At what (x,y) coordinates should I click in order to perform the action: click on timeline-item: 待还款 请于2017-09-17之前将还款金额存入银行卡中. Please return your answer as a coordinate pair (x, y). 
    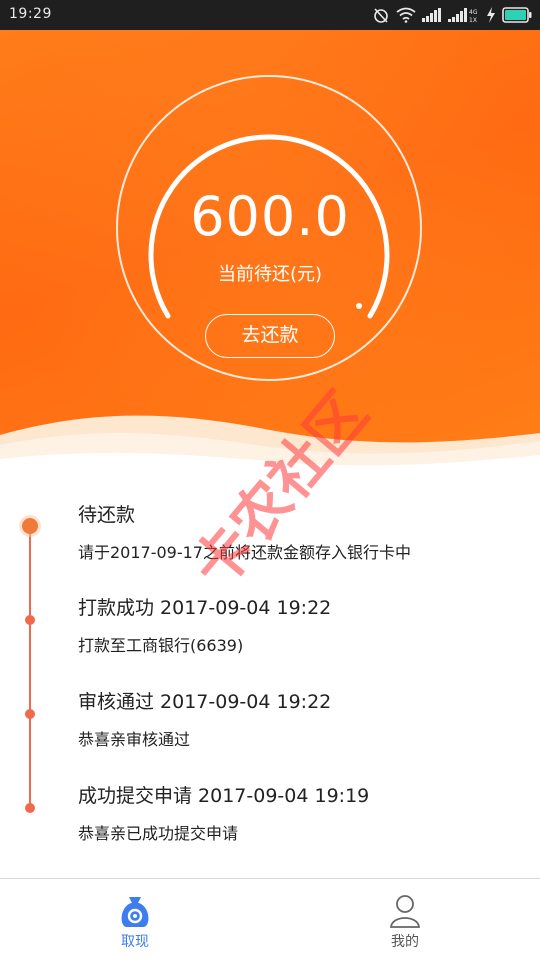
    Looking at the image, I should click on (244, 531).